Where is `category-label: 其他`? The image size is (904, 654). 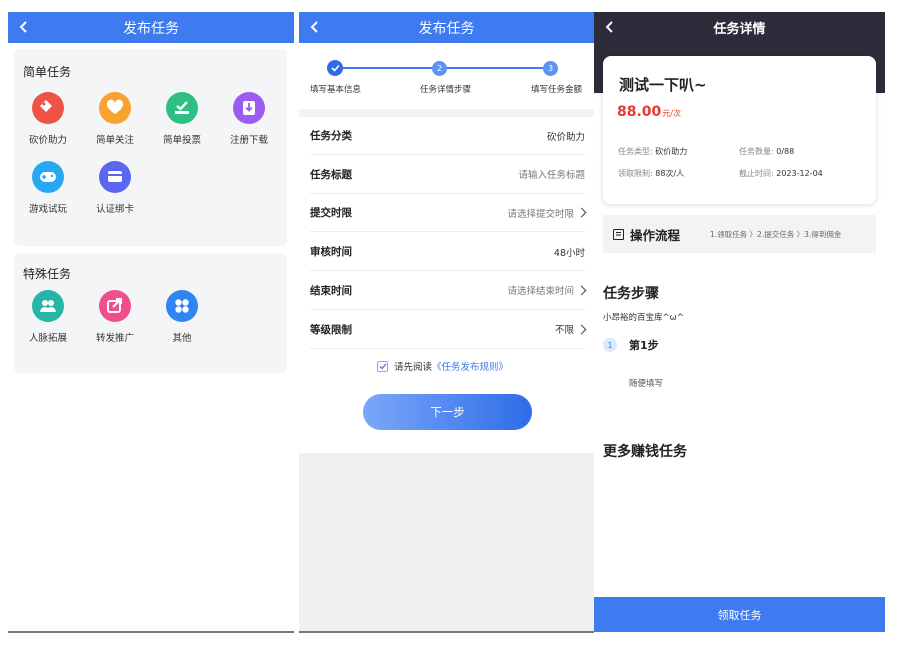
category-label: 其他 is located at coordinates (182, 338).